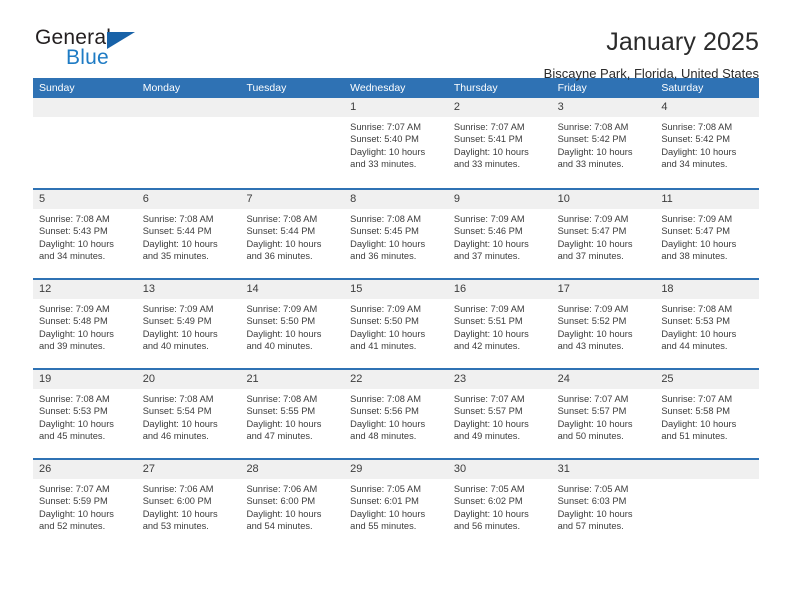  Describe the element at coordinates (356, 379) in the screenshot. I see `day-number: 22` at that location.